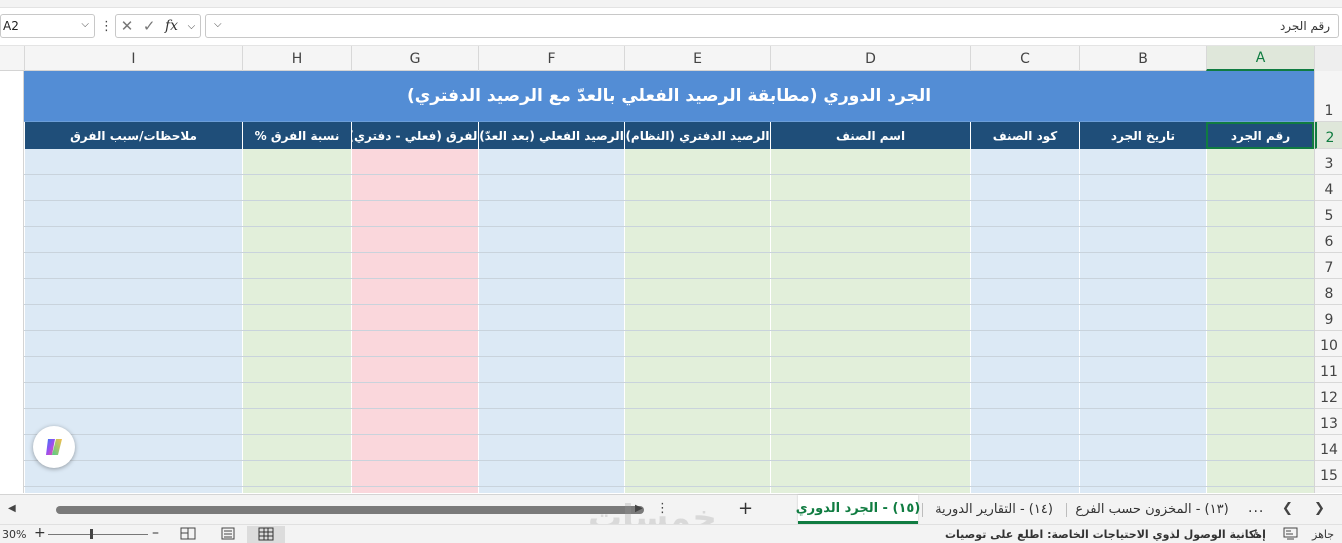 This screenshot has height=543, width=1342. What do you see at coordinates (266, 534) in the screenshot?
I see `normal-view-icon` at bounding box center [266, 534].